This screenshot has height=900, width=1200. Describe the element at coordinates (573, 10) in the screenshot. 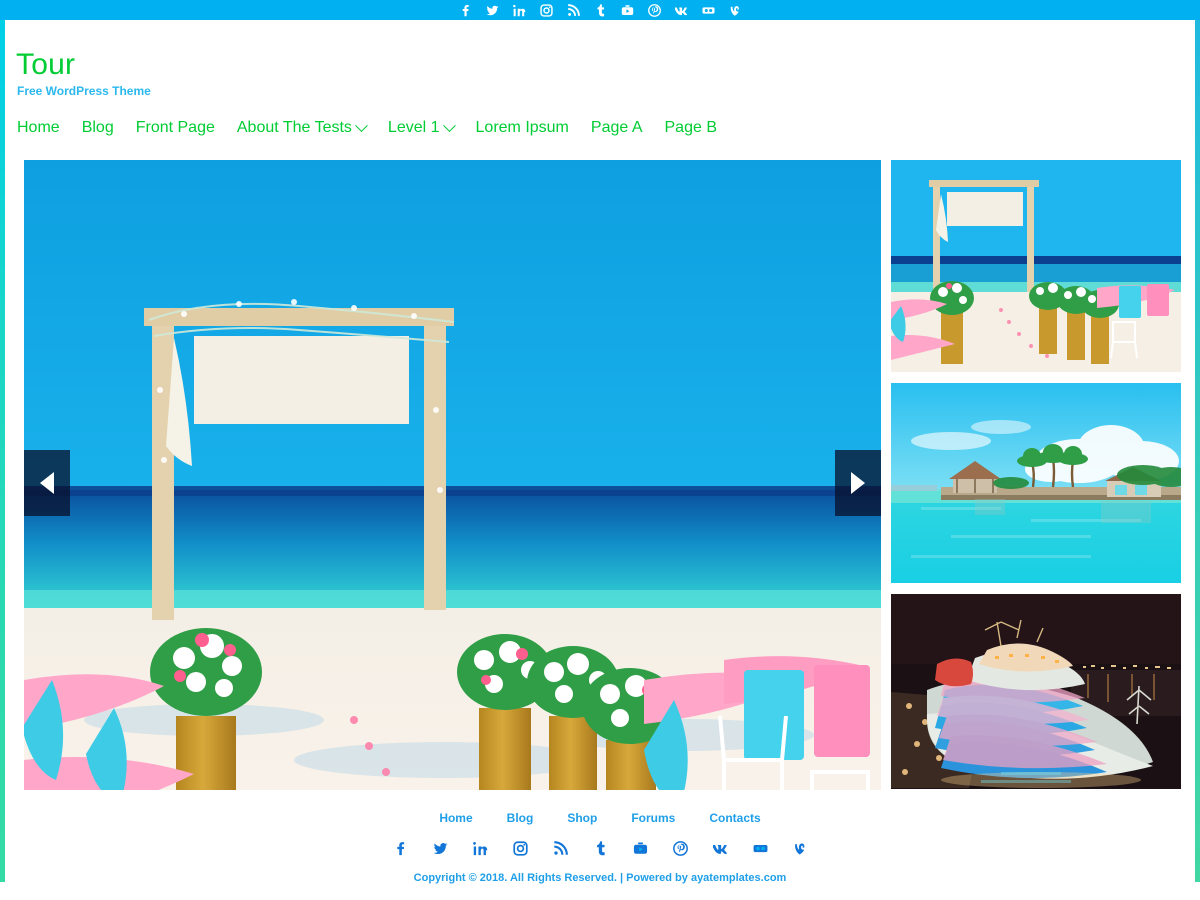

I see `rss-icon` at that location.